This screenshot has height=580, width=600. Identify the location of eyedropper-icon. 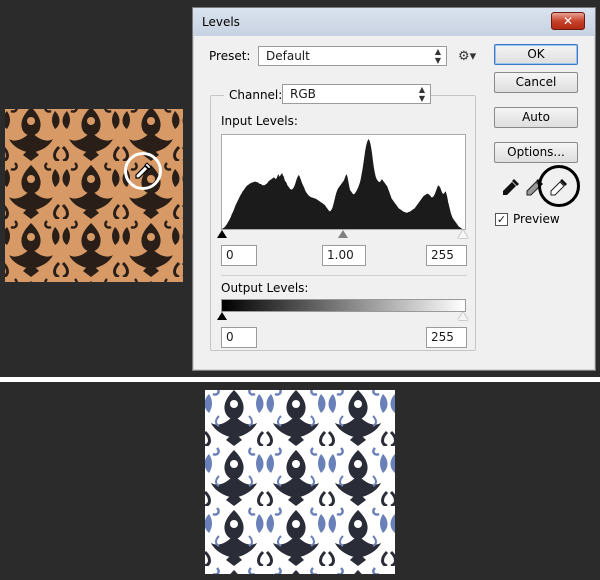
(143, 170).